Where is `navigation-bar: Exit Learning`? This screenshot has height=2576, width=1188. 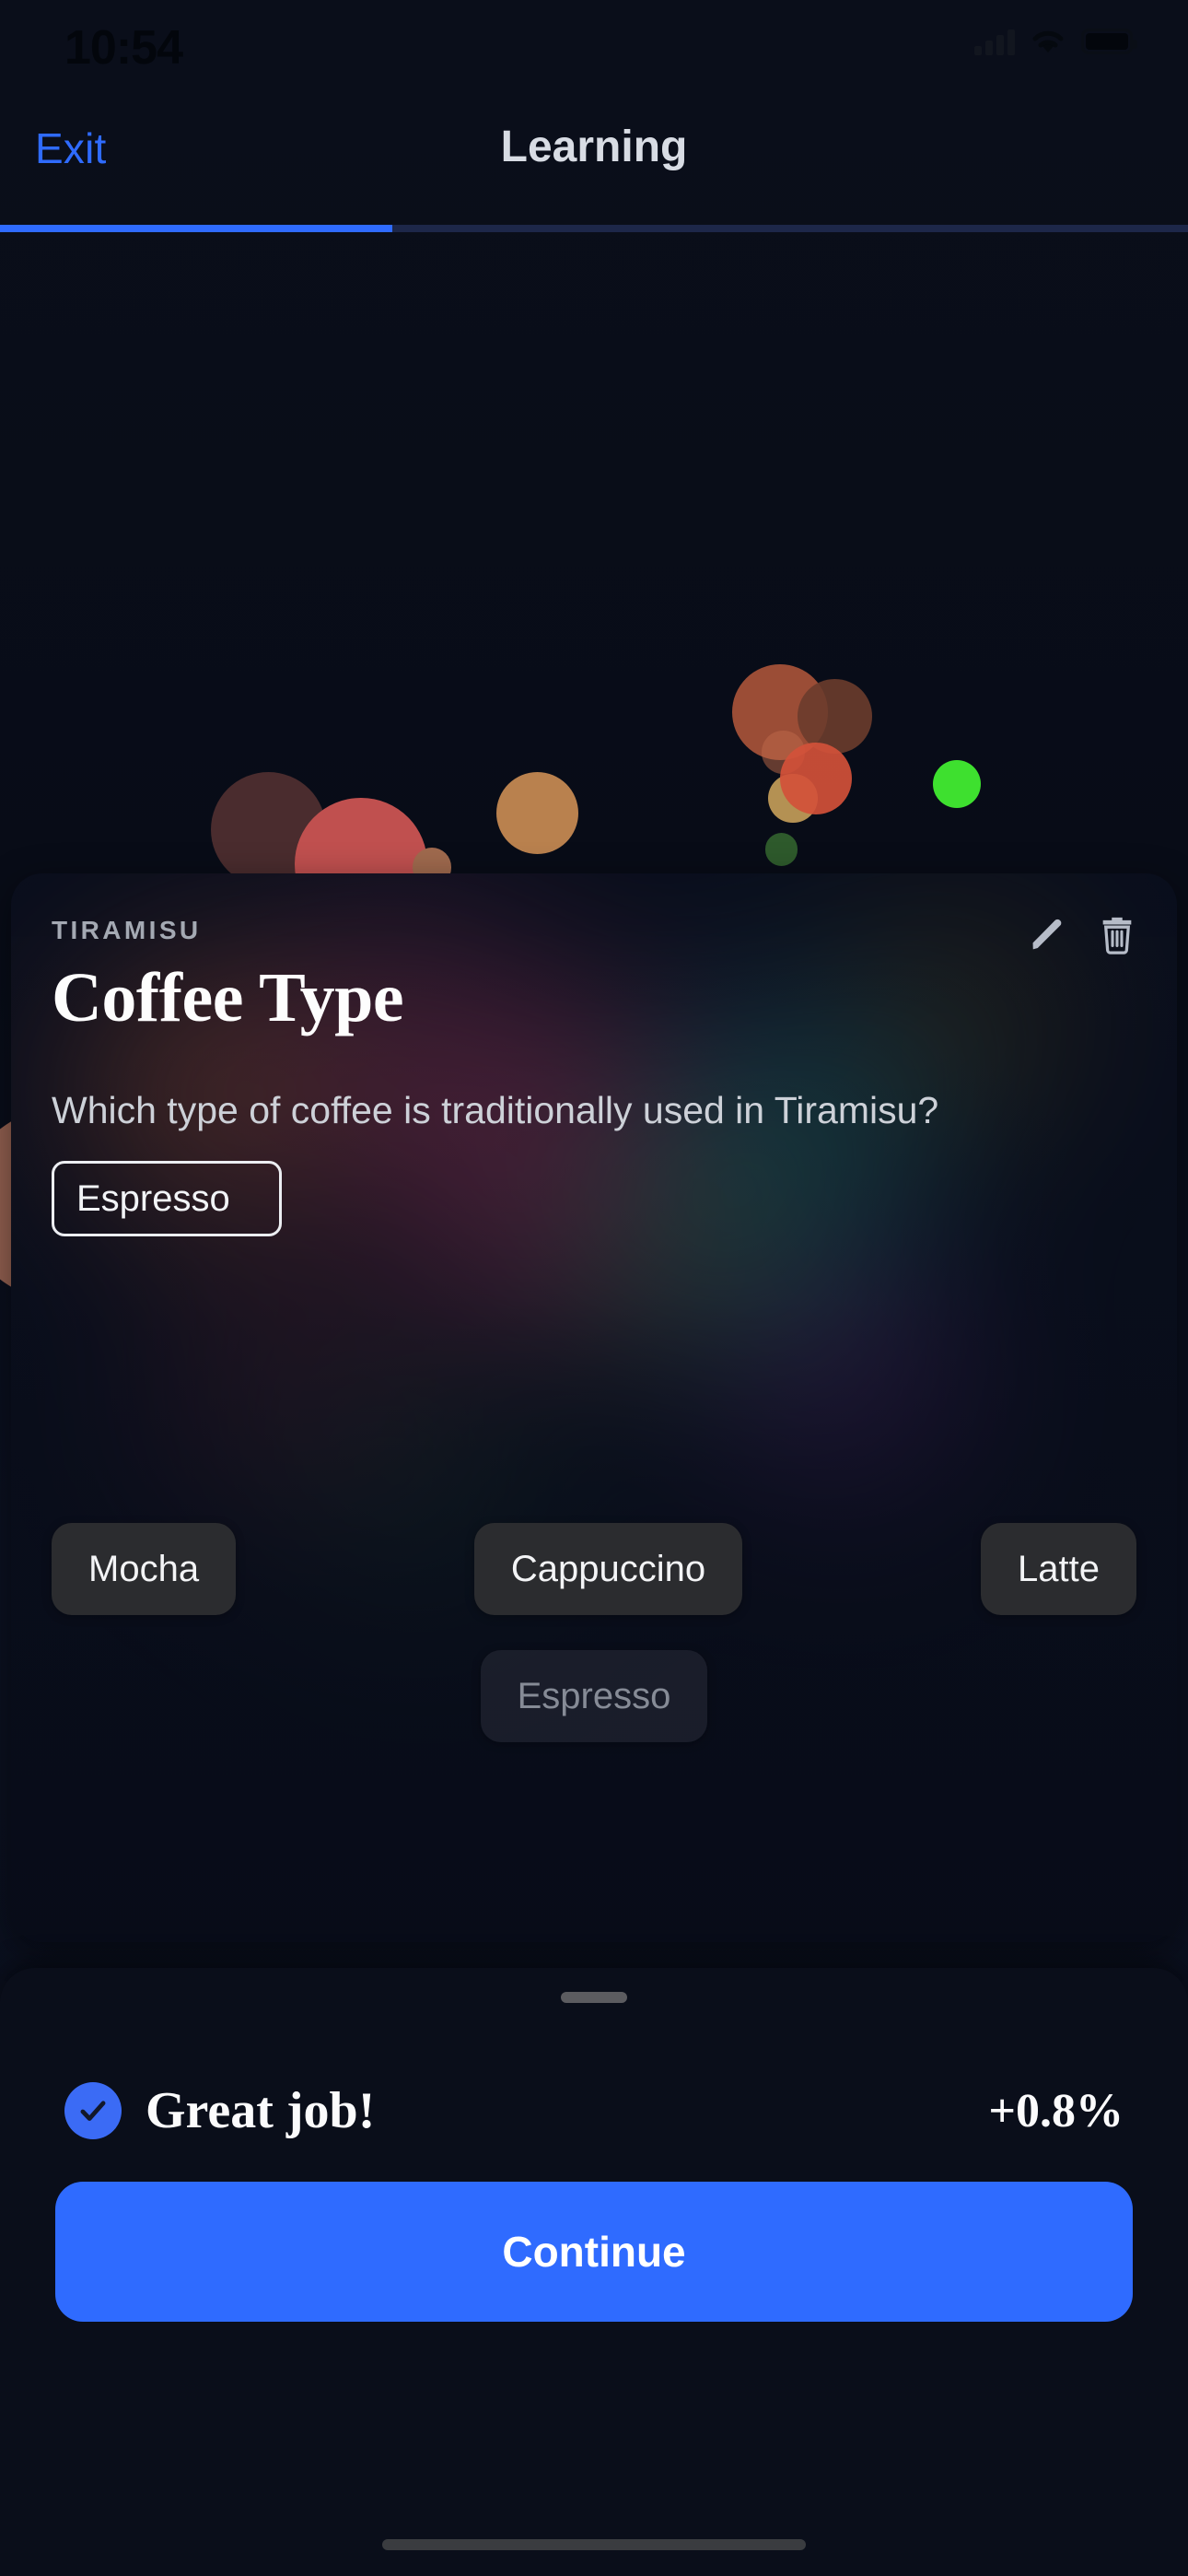
navigation-bar: Exit Learning is located at coordinates (594, 162).